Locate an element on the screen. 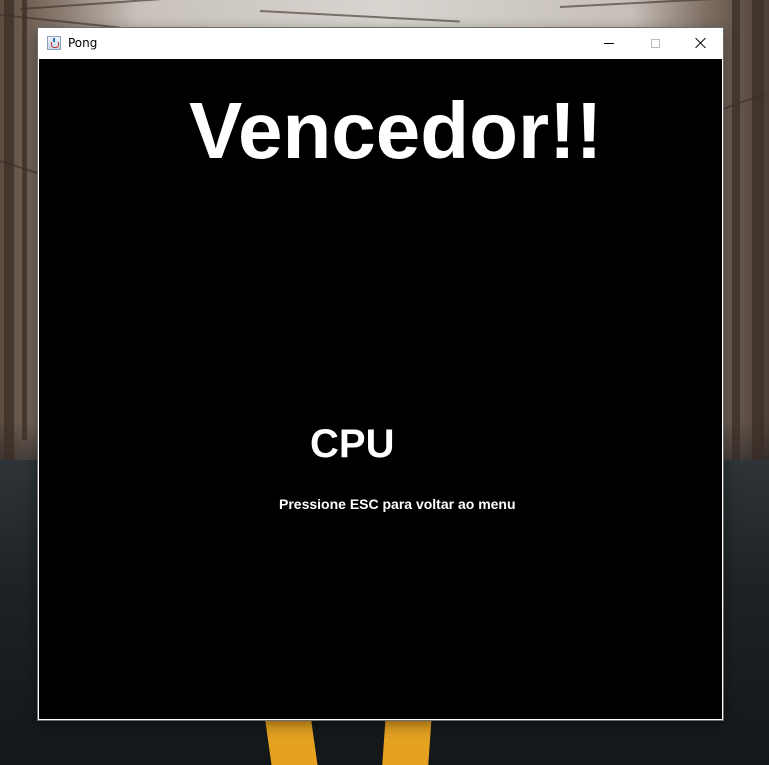 The width and height of the screenshot is (769, 765). maximize-button is located at coordinates (655, 43).